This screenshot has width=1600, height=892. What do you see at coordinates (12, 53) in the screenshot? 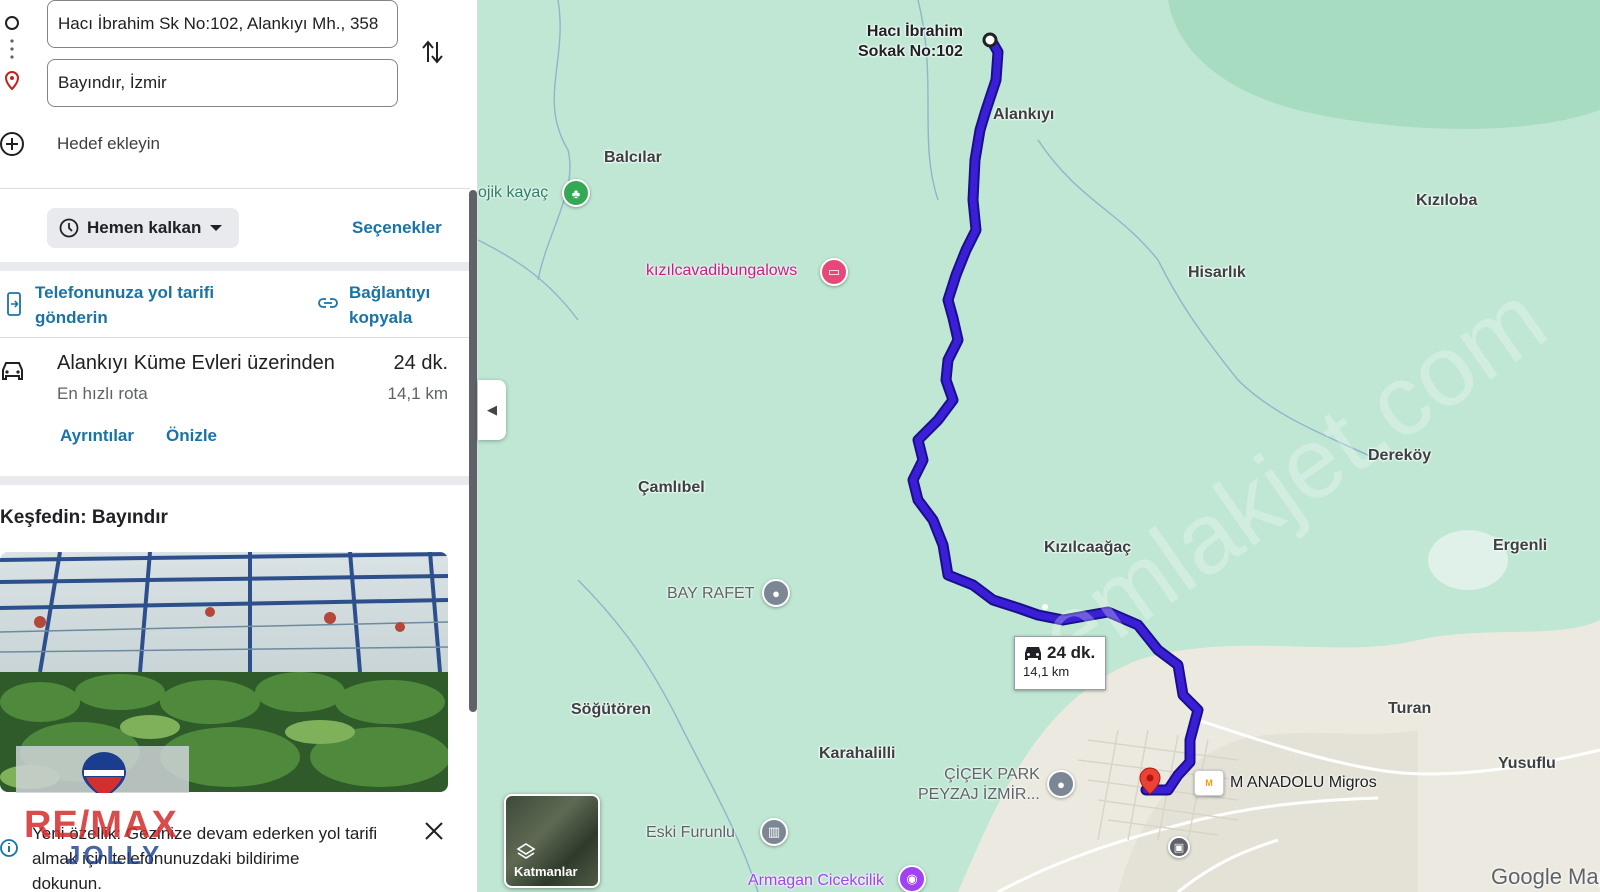
I see `route-endpoints-icon` at bounding box center [12, 53].